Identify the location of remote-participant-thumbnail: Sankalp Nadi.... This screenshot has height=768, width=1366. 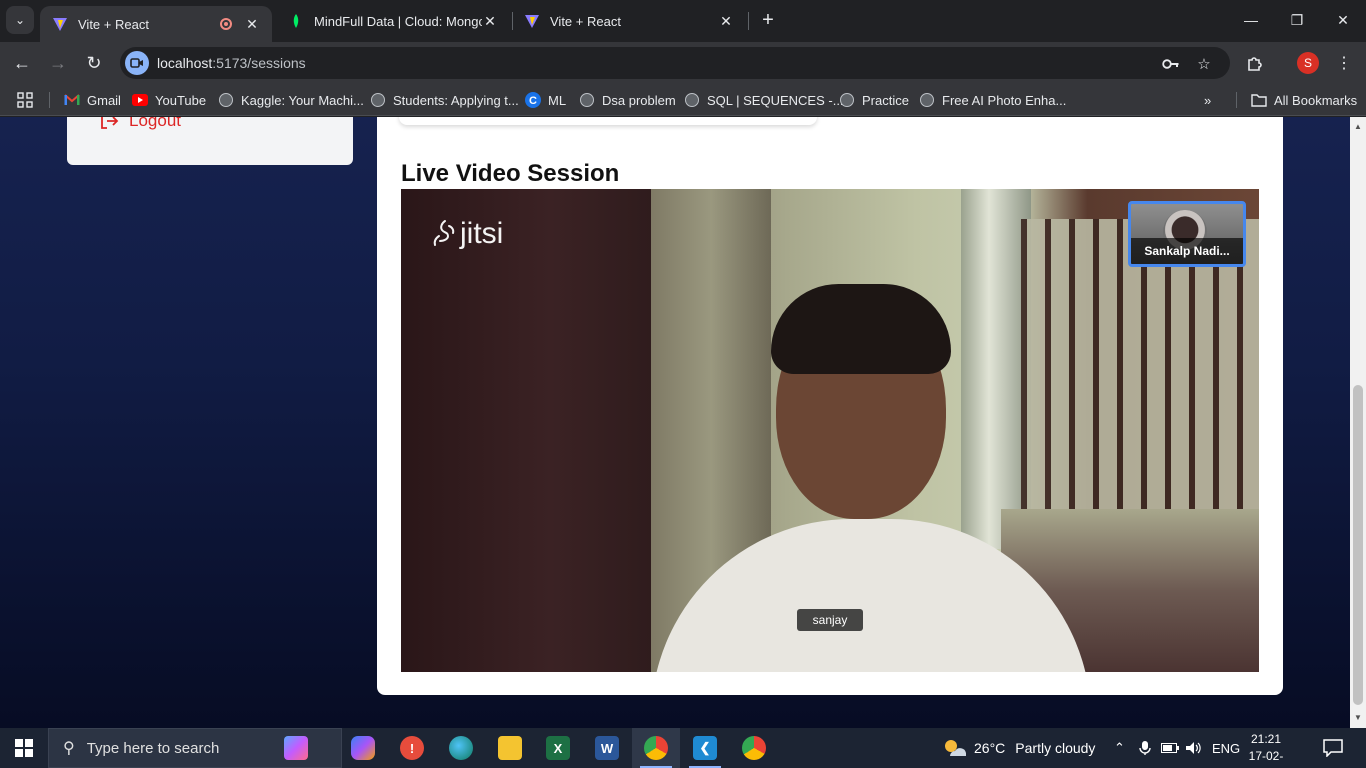
(1187, 234).